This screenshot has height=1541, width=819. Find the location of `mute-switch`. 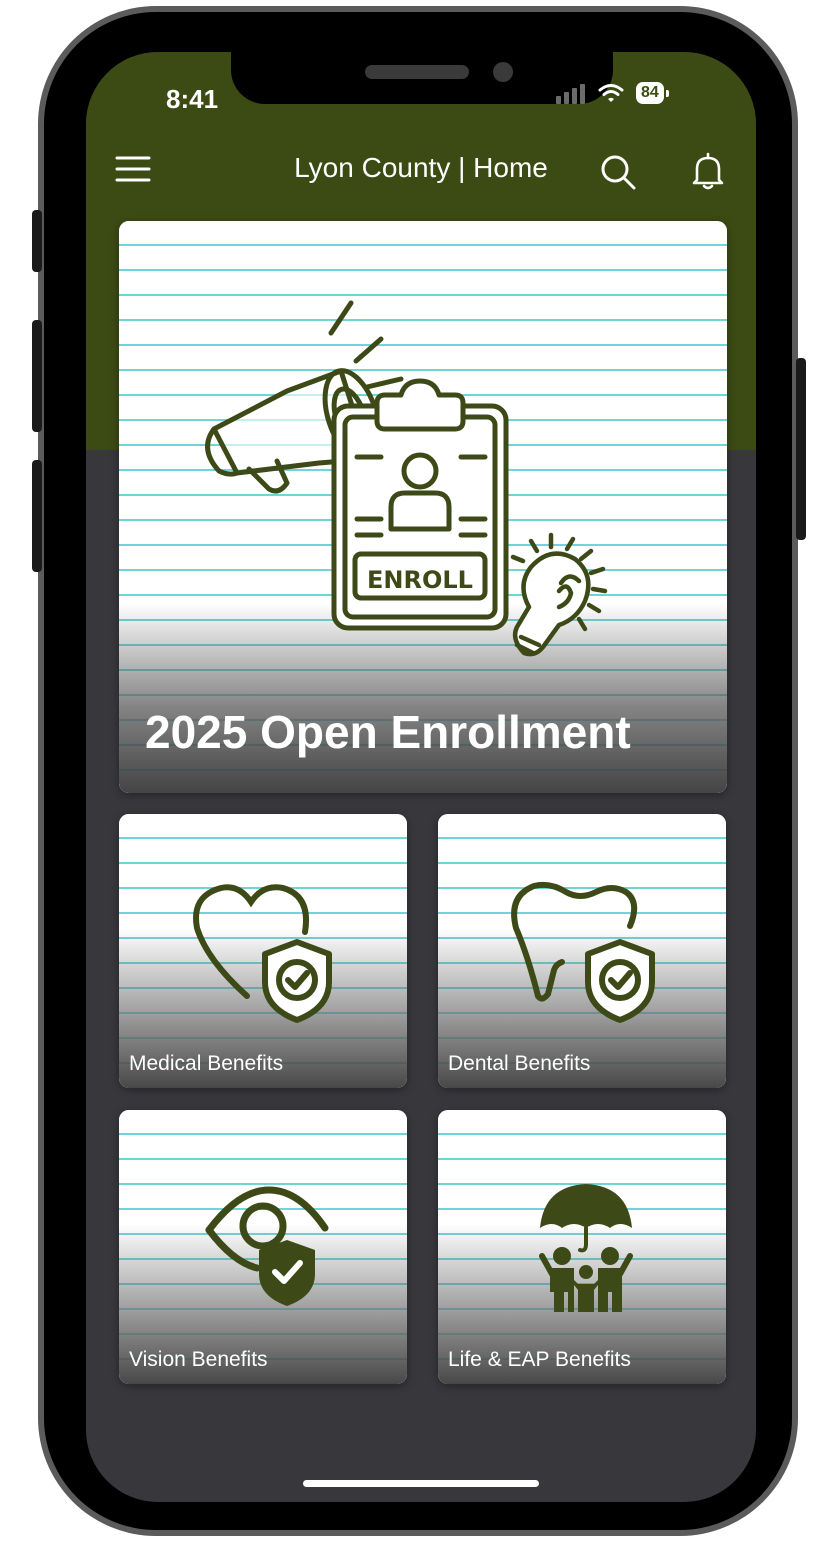

mute-switch is located at coordinates (37, 241).